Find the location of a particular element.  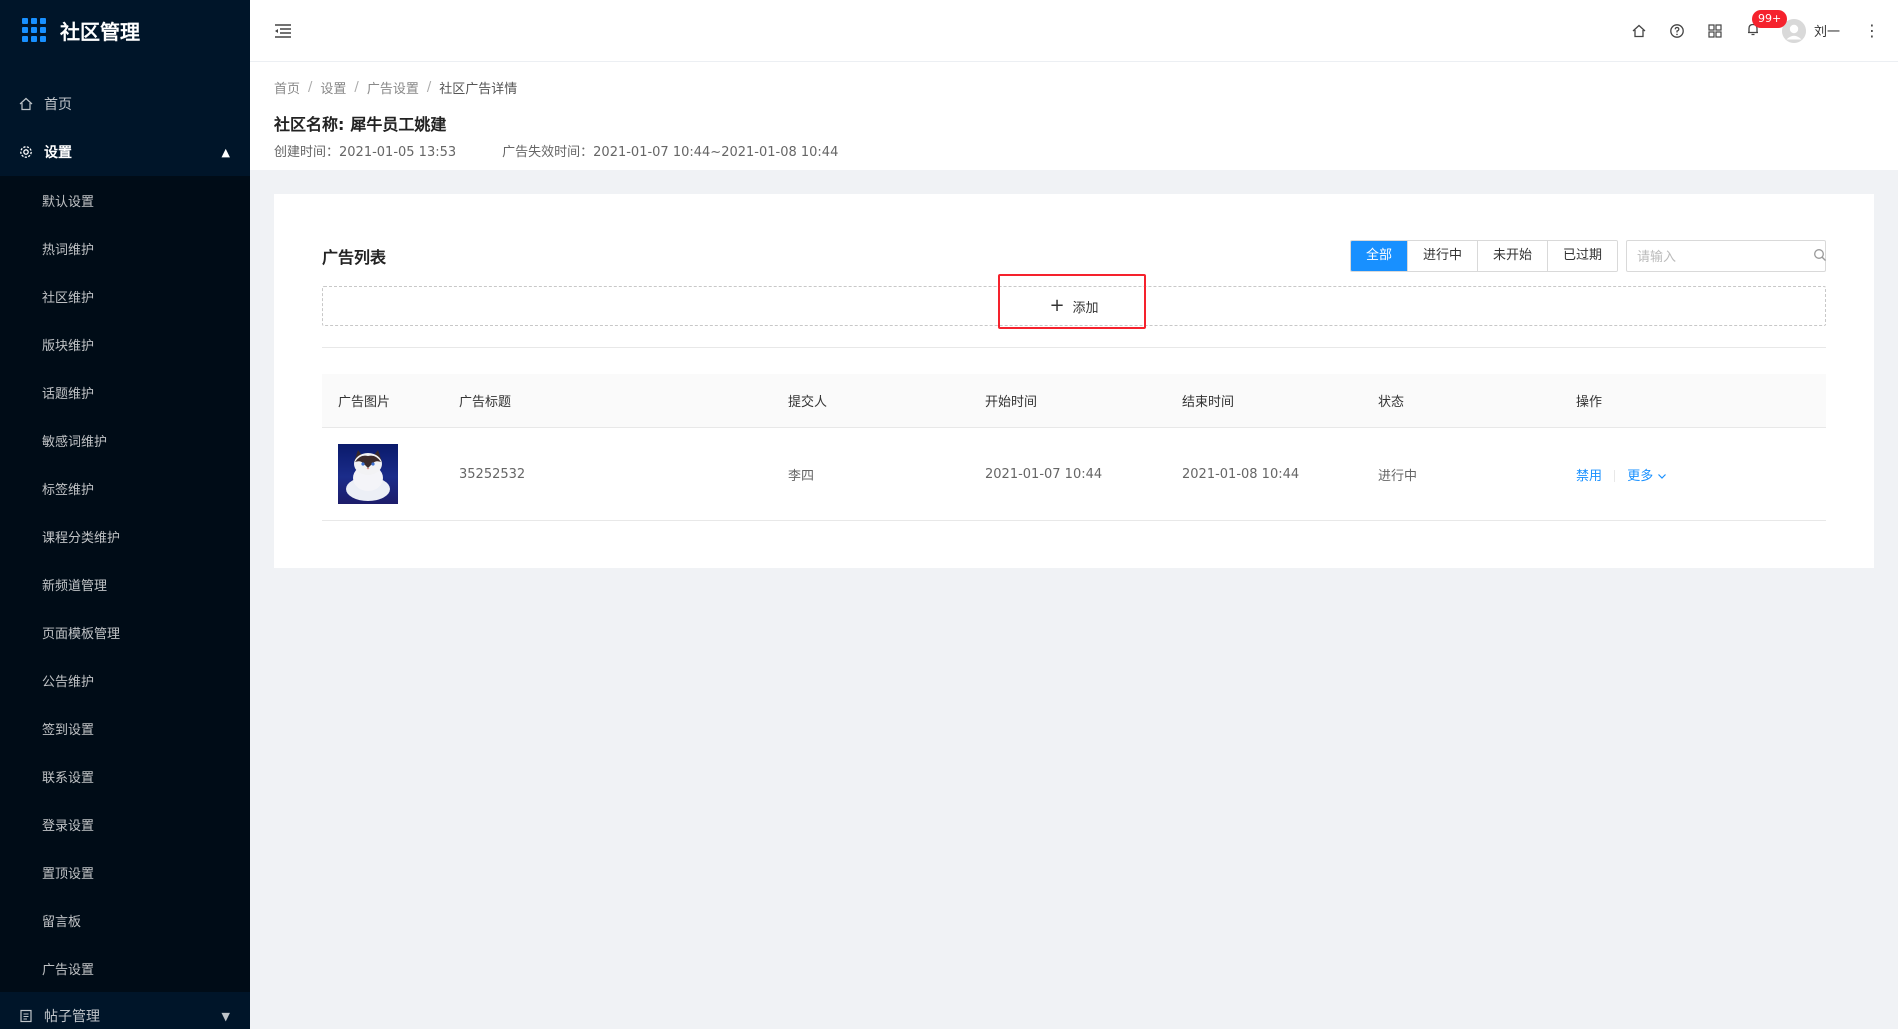

ad-title-cell: 35252532 is located at coordinates (492, 474).